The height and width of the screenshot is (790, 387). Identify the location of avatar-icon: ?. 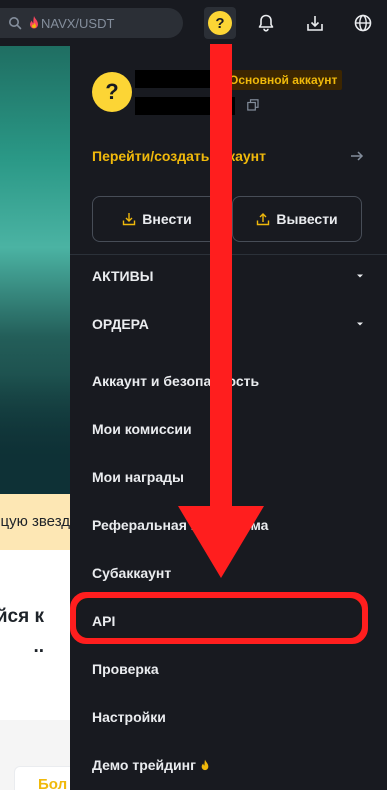
(220, 23).